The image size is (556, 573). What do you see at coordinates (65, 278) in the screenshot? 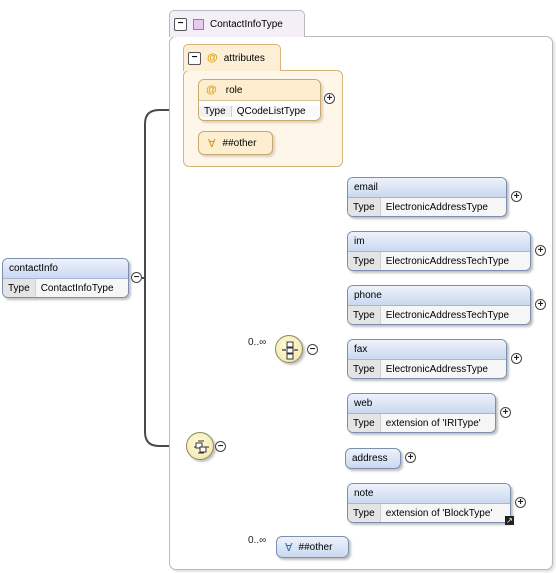
I see `root-element-contactinfo: contactInfo Type ContactInfoType` at bounding box center [65, 278].